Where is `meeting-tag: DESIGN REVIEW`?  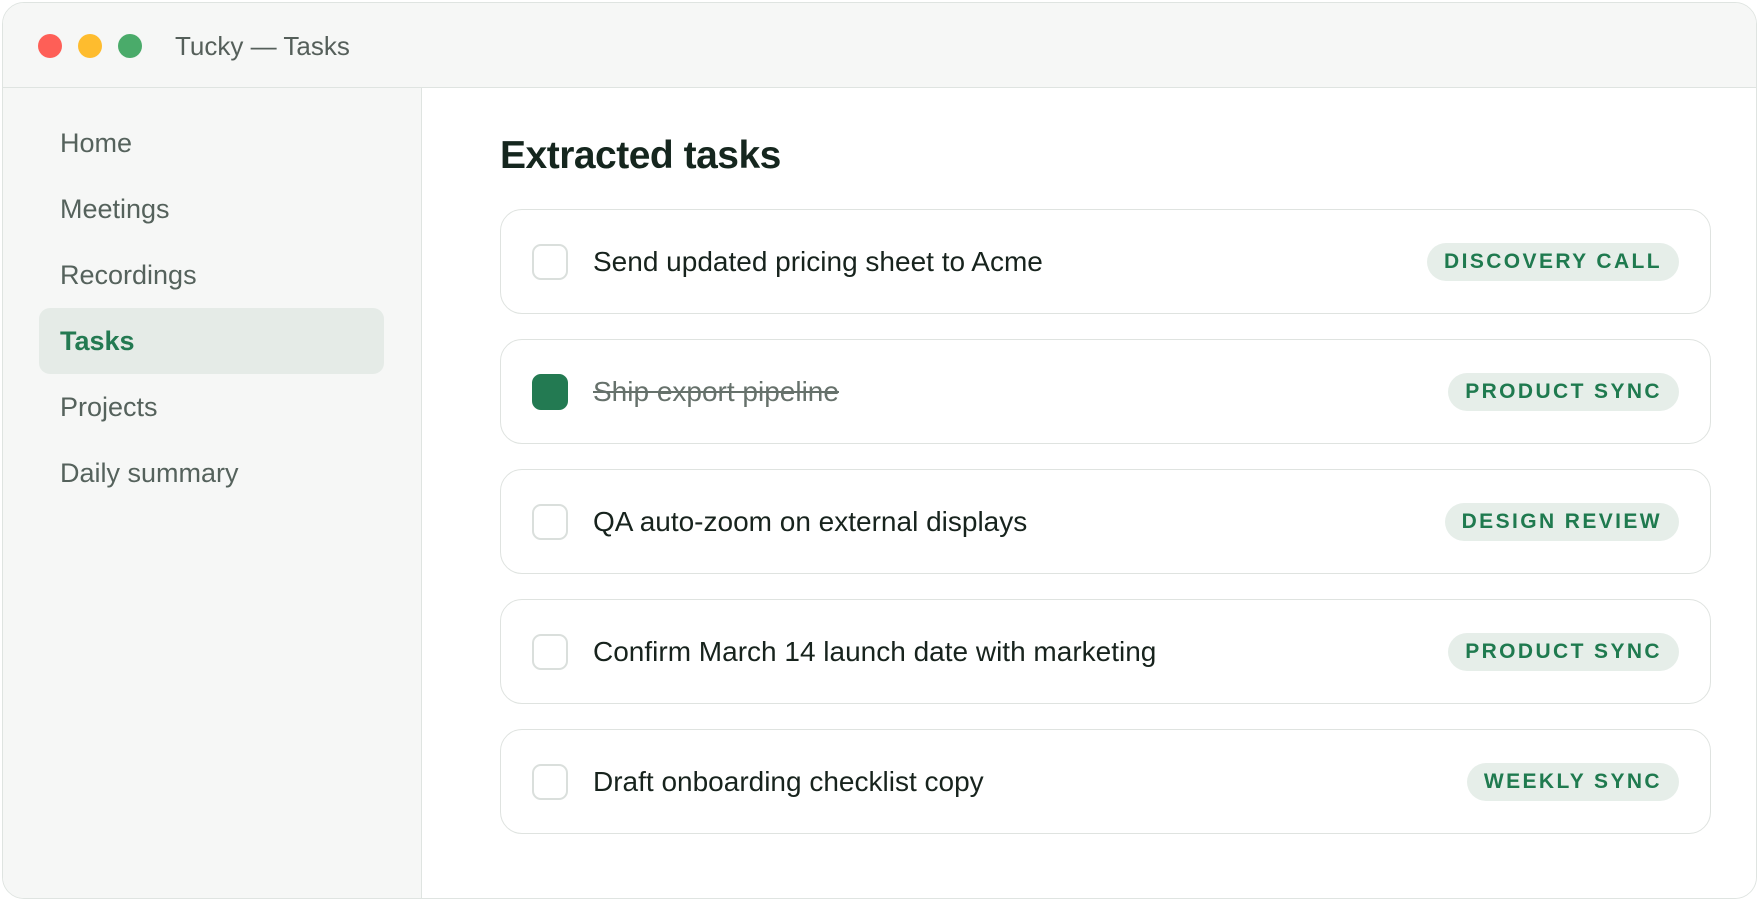 meeting-tag: DESIGN REVIEW is located at coordinates (1561, 522).